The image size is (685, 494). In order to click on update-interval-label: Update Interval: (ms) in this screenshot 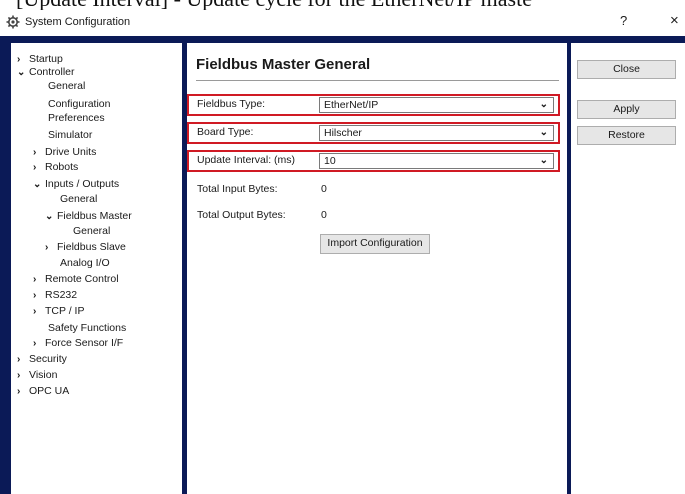, I will do `click(246, 160)`.